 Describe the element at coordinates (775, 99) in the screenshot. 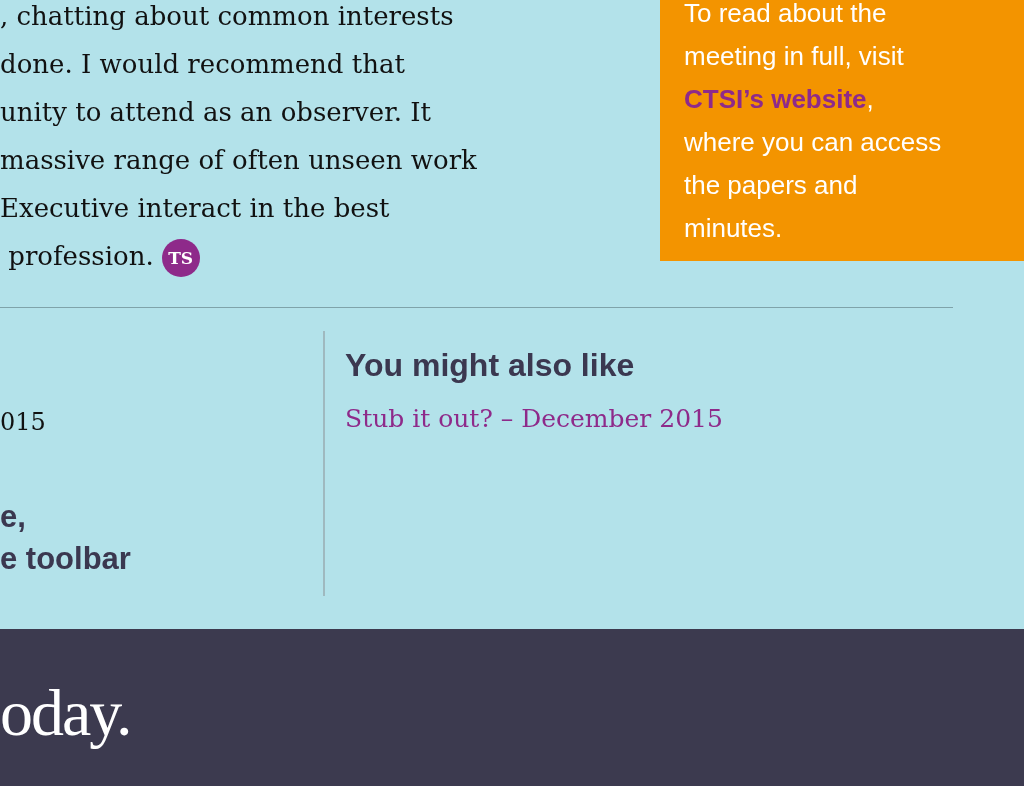

I see `website-link: CTSI’s website` at that location.